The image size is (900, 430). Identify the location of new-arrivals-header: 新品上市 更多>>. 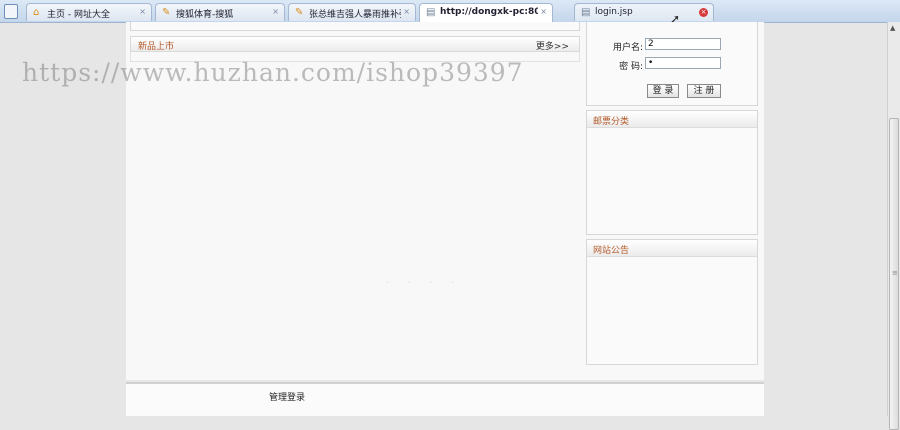
(355, 44).